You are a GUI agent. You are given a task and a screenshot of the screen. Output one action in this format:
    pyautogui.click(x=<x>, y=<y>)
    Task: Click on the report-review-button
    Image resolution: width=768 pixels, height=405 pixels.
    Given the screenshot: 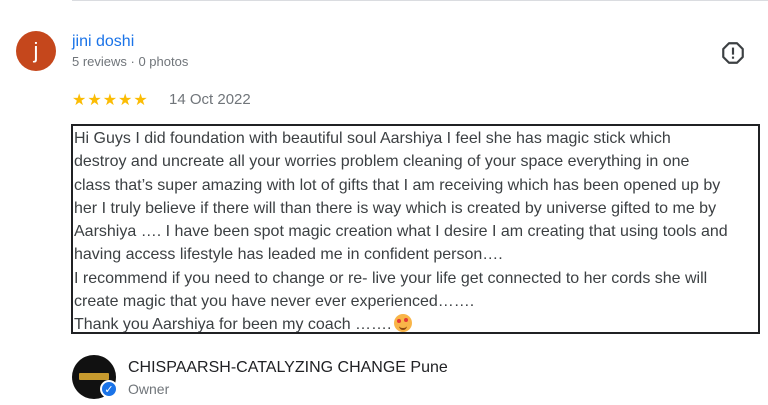 What is the action you would take?
    pyautogui.click(x=733, y=53)
    